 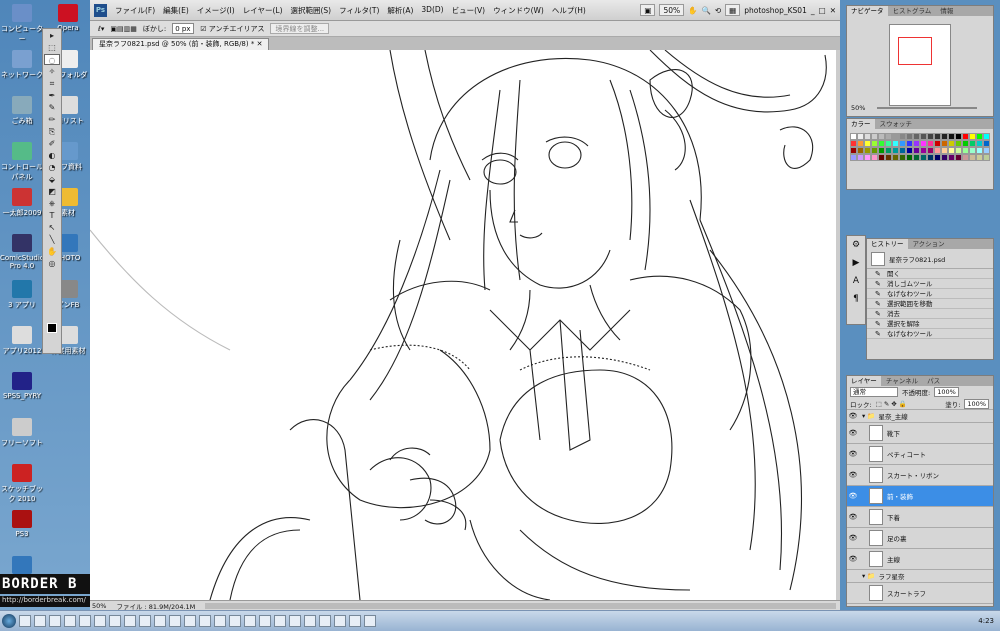 I want to click on menu-item: ヘルプ(H), so click(x=569, y=10).